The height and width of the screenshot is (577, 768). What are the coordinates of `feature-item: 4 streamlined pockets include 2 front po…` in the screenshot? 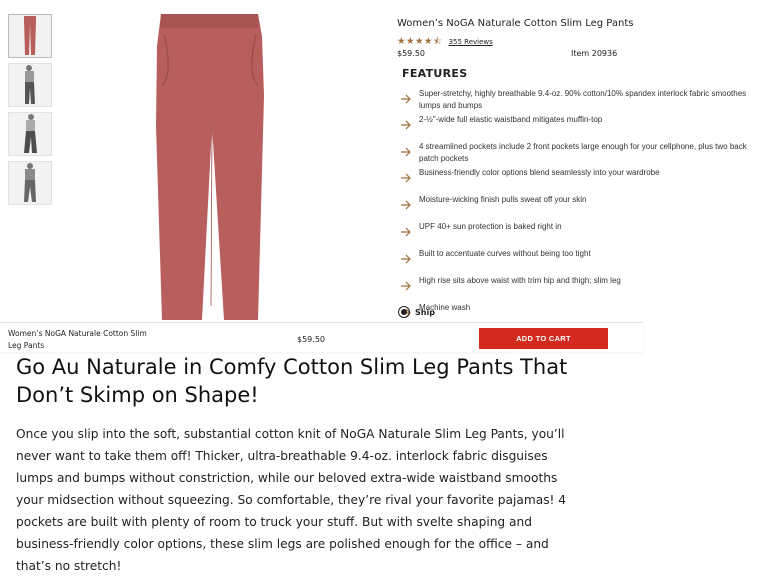 It's located at (582, 153).